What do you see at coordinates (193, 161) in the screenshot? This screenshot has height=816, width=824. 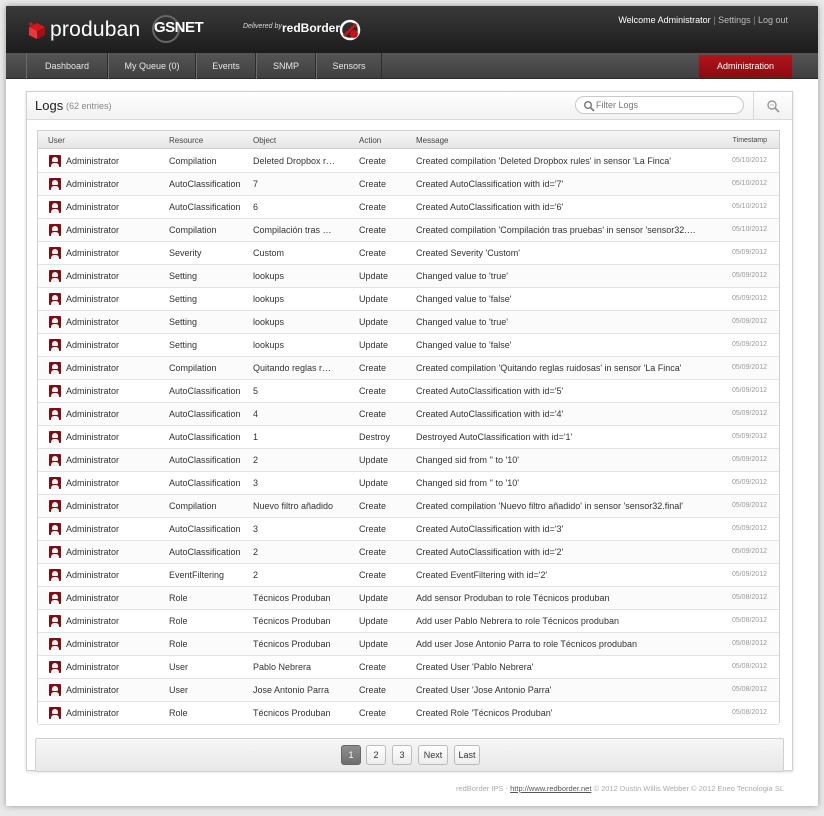 I see `cell-resource: Compilation` at bounding box center [193, 161].